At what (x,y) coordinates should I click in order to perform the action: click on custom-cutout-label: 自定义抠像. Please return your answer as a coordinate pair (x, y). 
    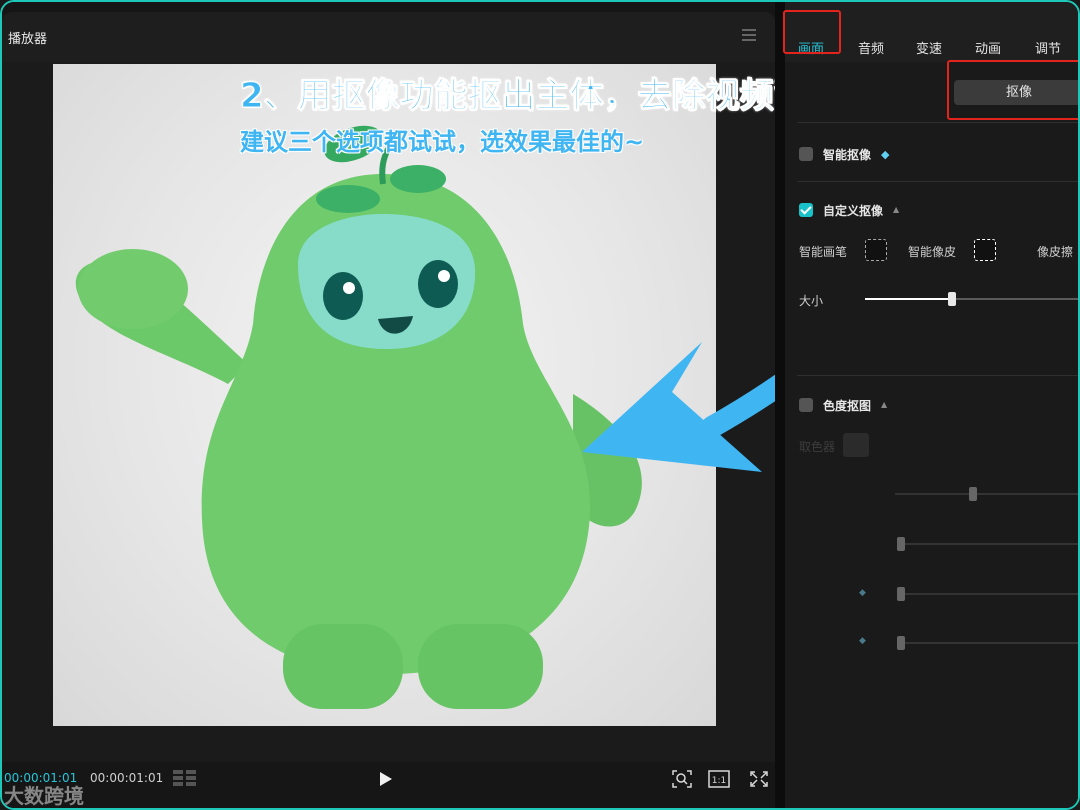
    Looking at the image, I should click on (853, 211).